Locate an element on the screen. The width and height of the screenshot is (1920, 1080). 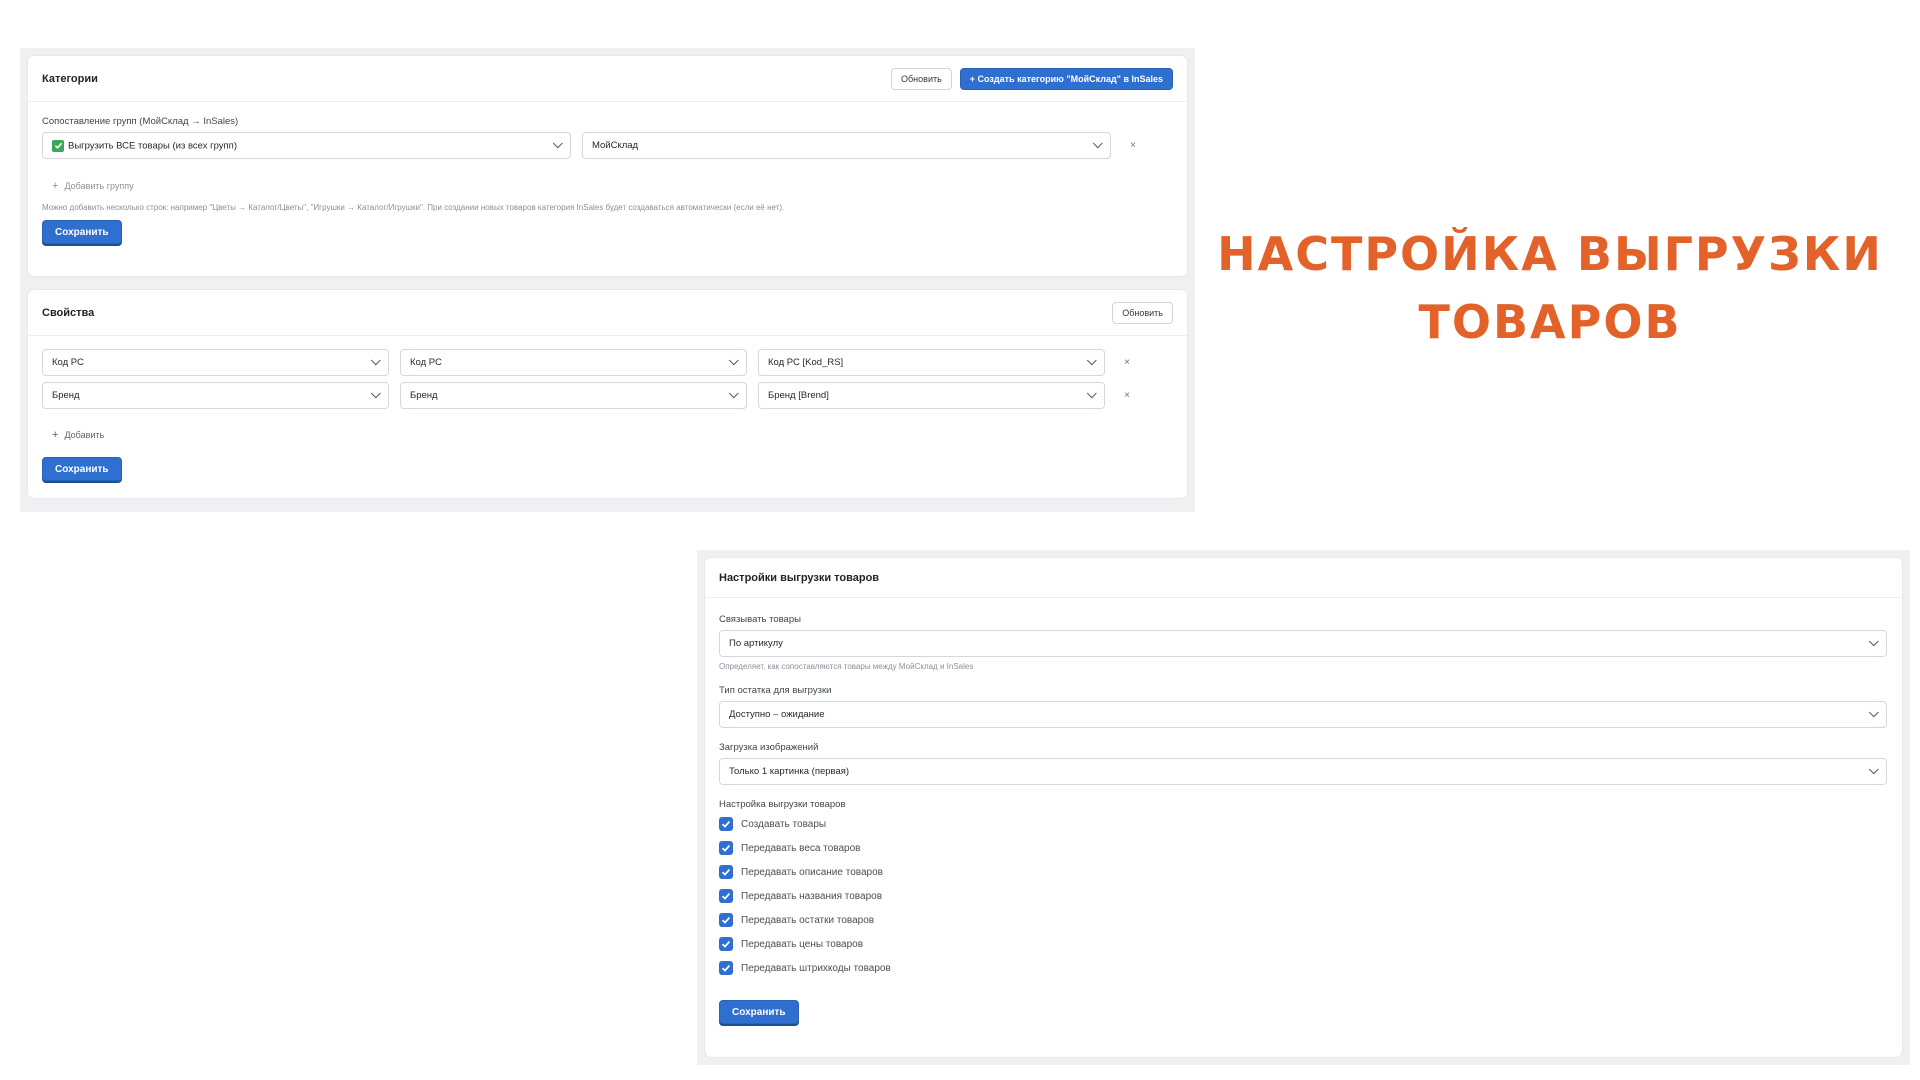
image-upload-value: Только 1 картинка (первая) is located at coordinates (789, 771).